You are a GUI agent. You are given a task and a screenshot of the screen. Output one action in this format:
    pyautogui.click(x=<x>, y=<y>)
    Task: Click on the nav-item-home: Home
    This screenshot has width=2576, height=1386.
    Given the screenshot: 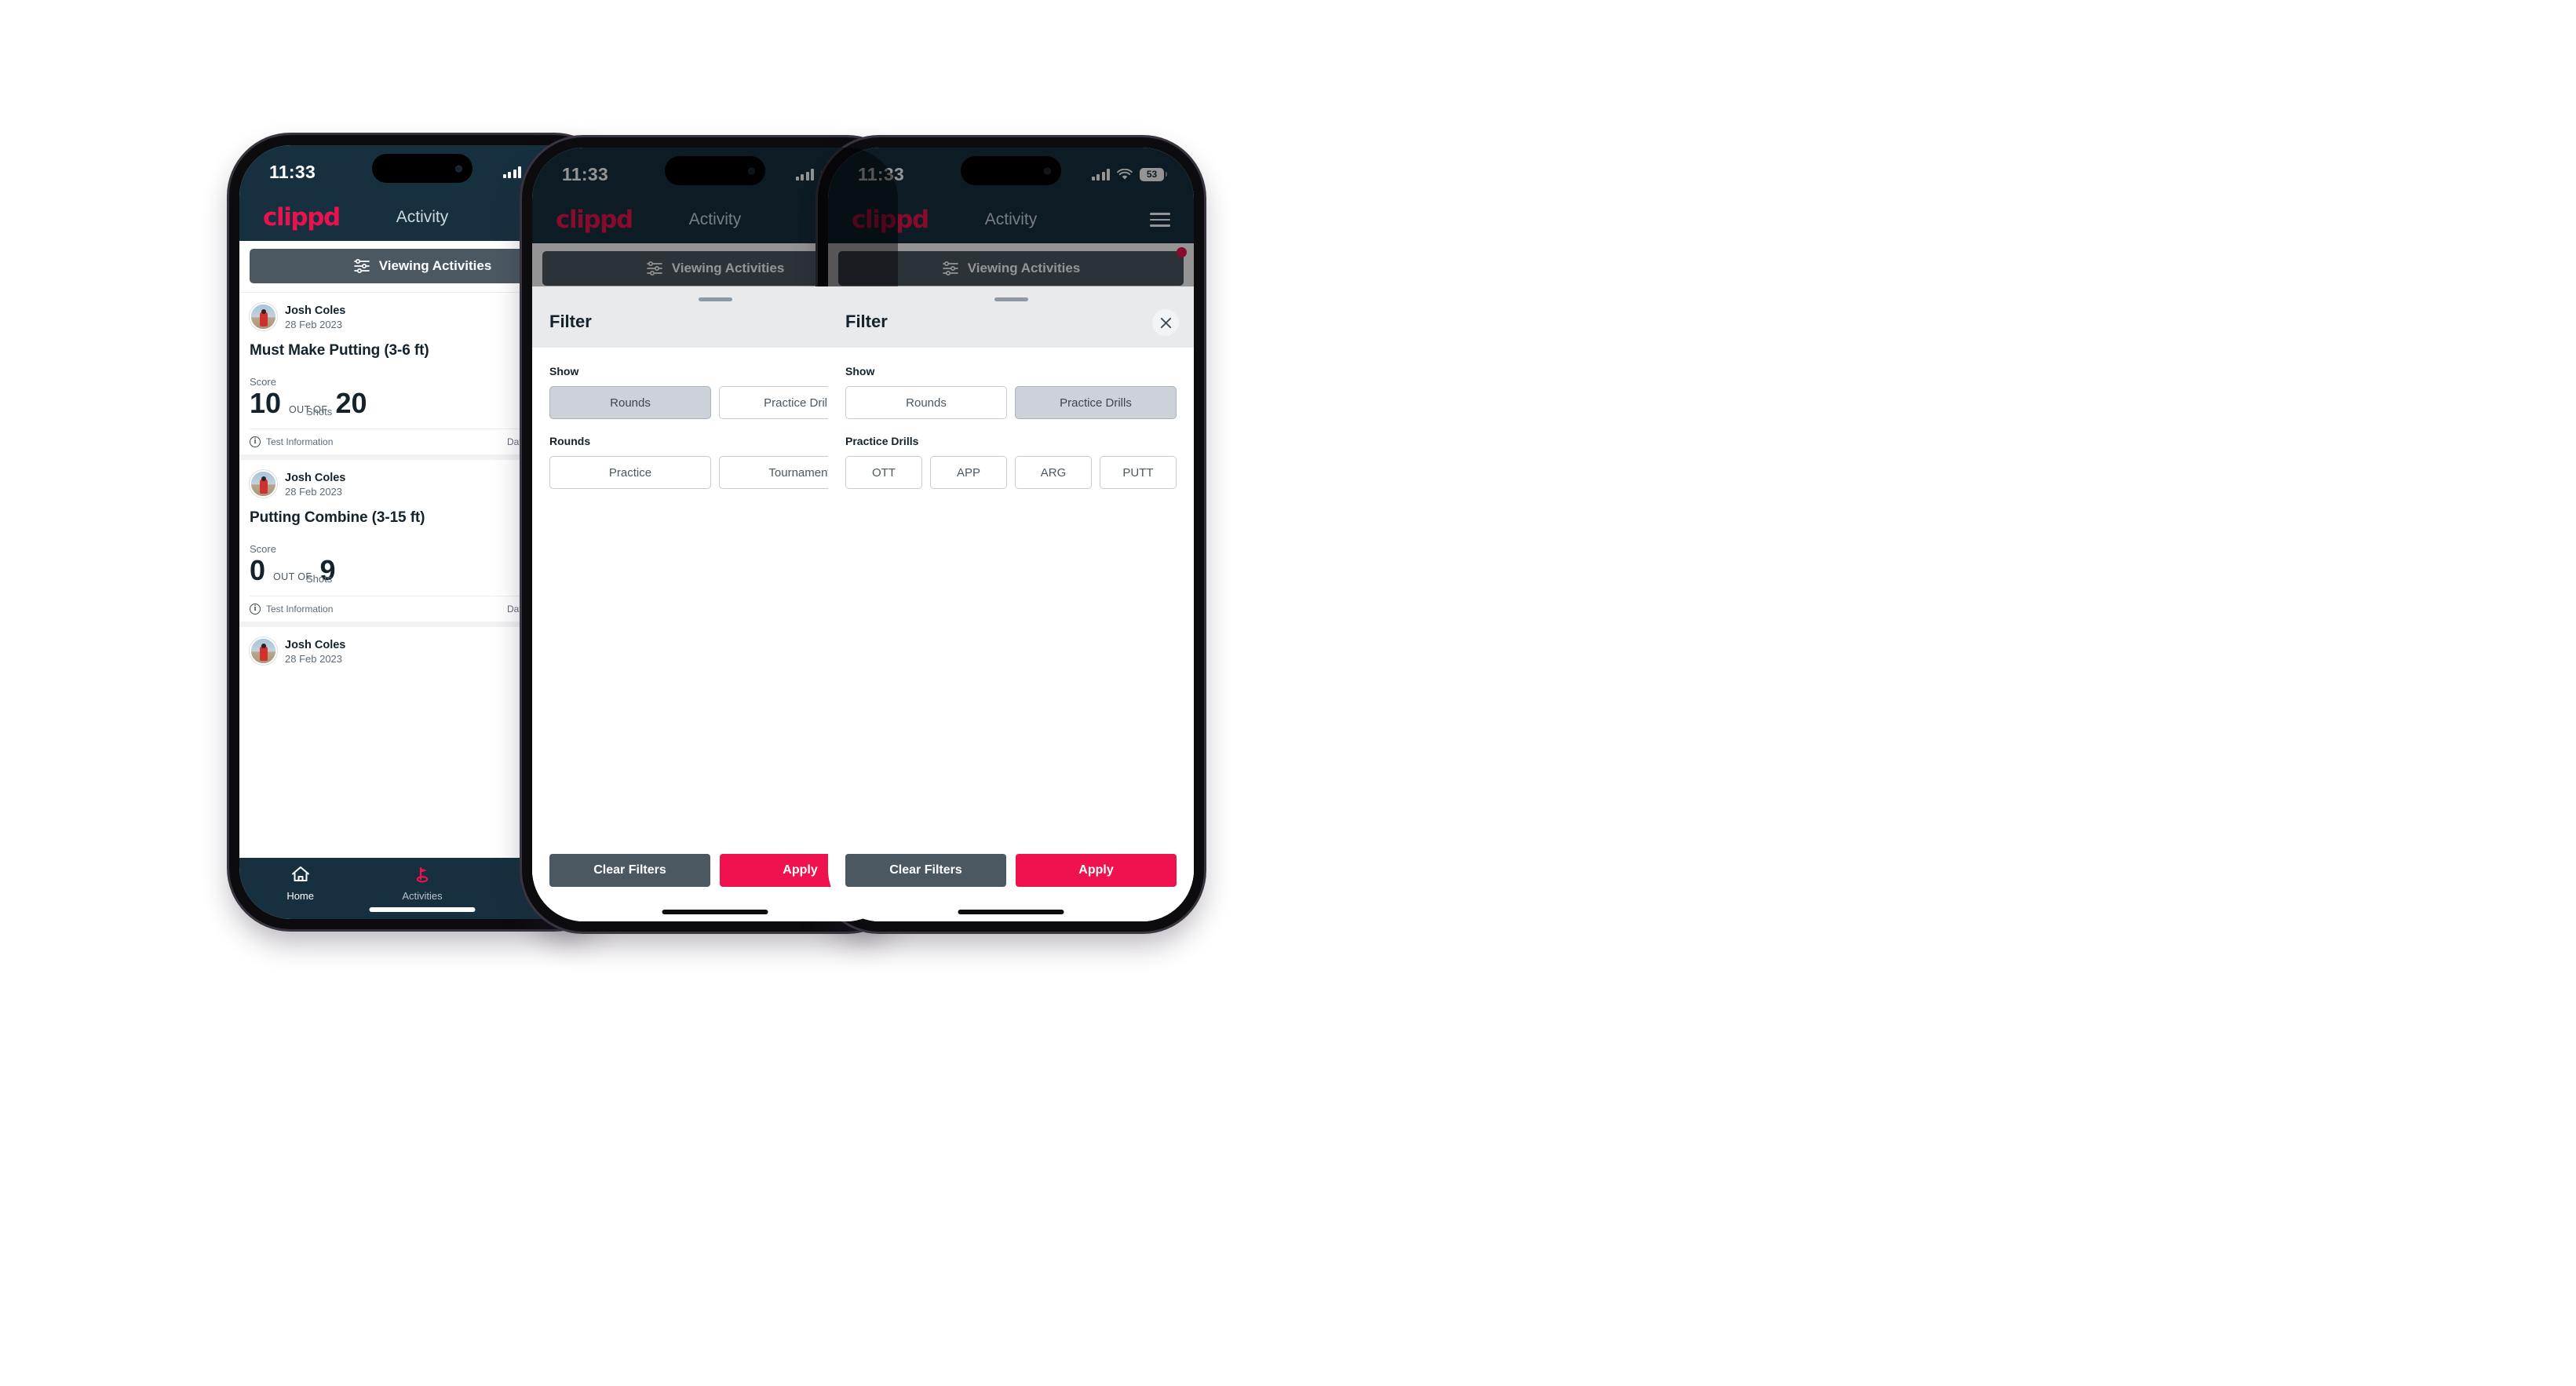 What is the action you would take?
    pyautogui.click(x=300, y=883)
    